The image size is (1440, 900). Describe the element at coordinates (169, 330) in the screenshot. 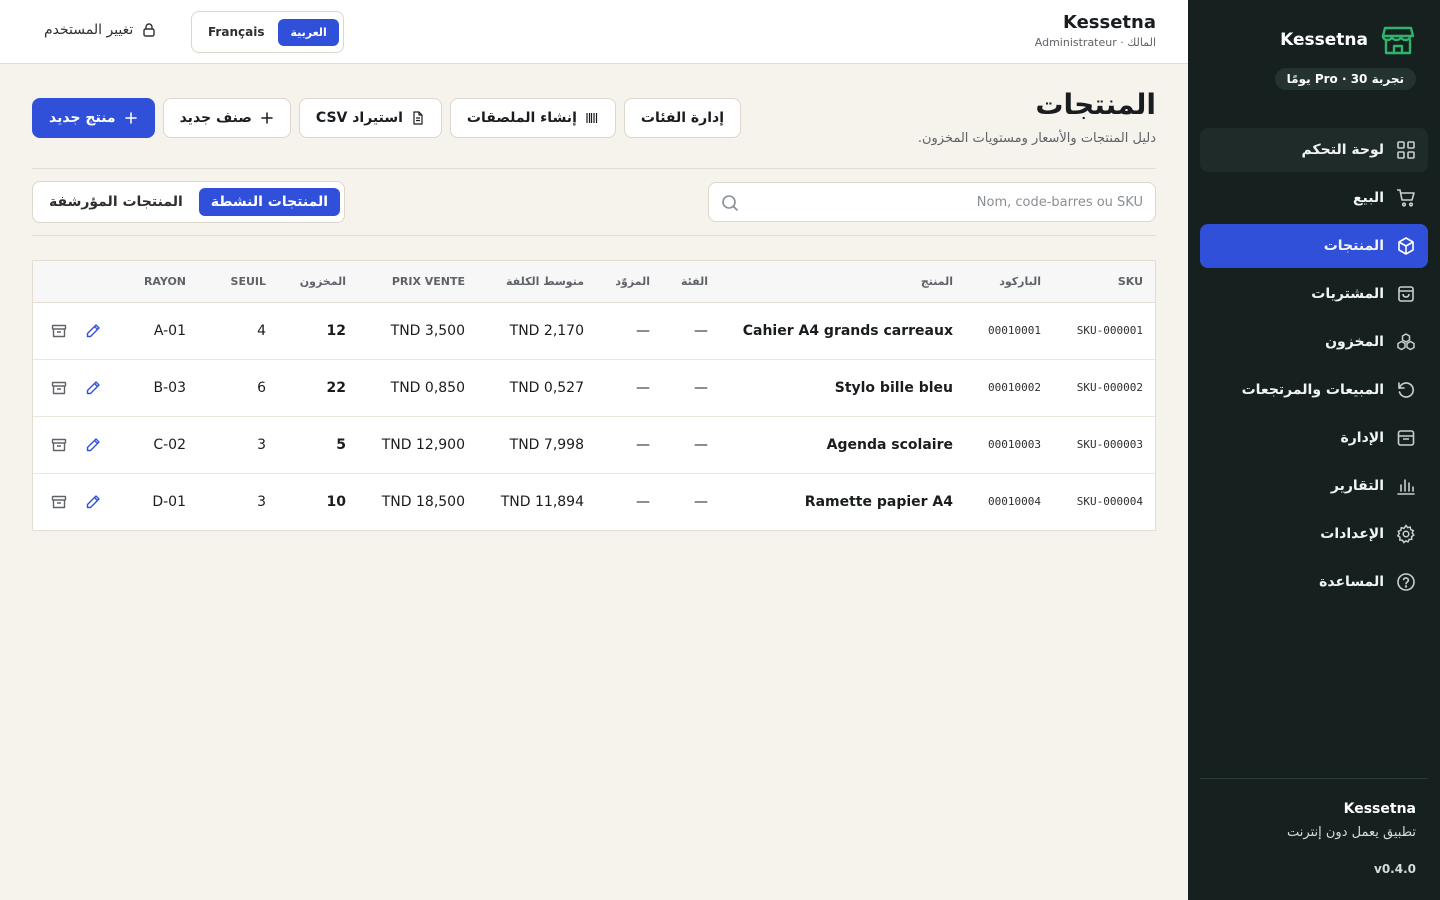

I see `cell-rayon: A-01` at that location.